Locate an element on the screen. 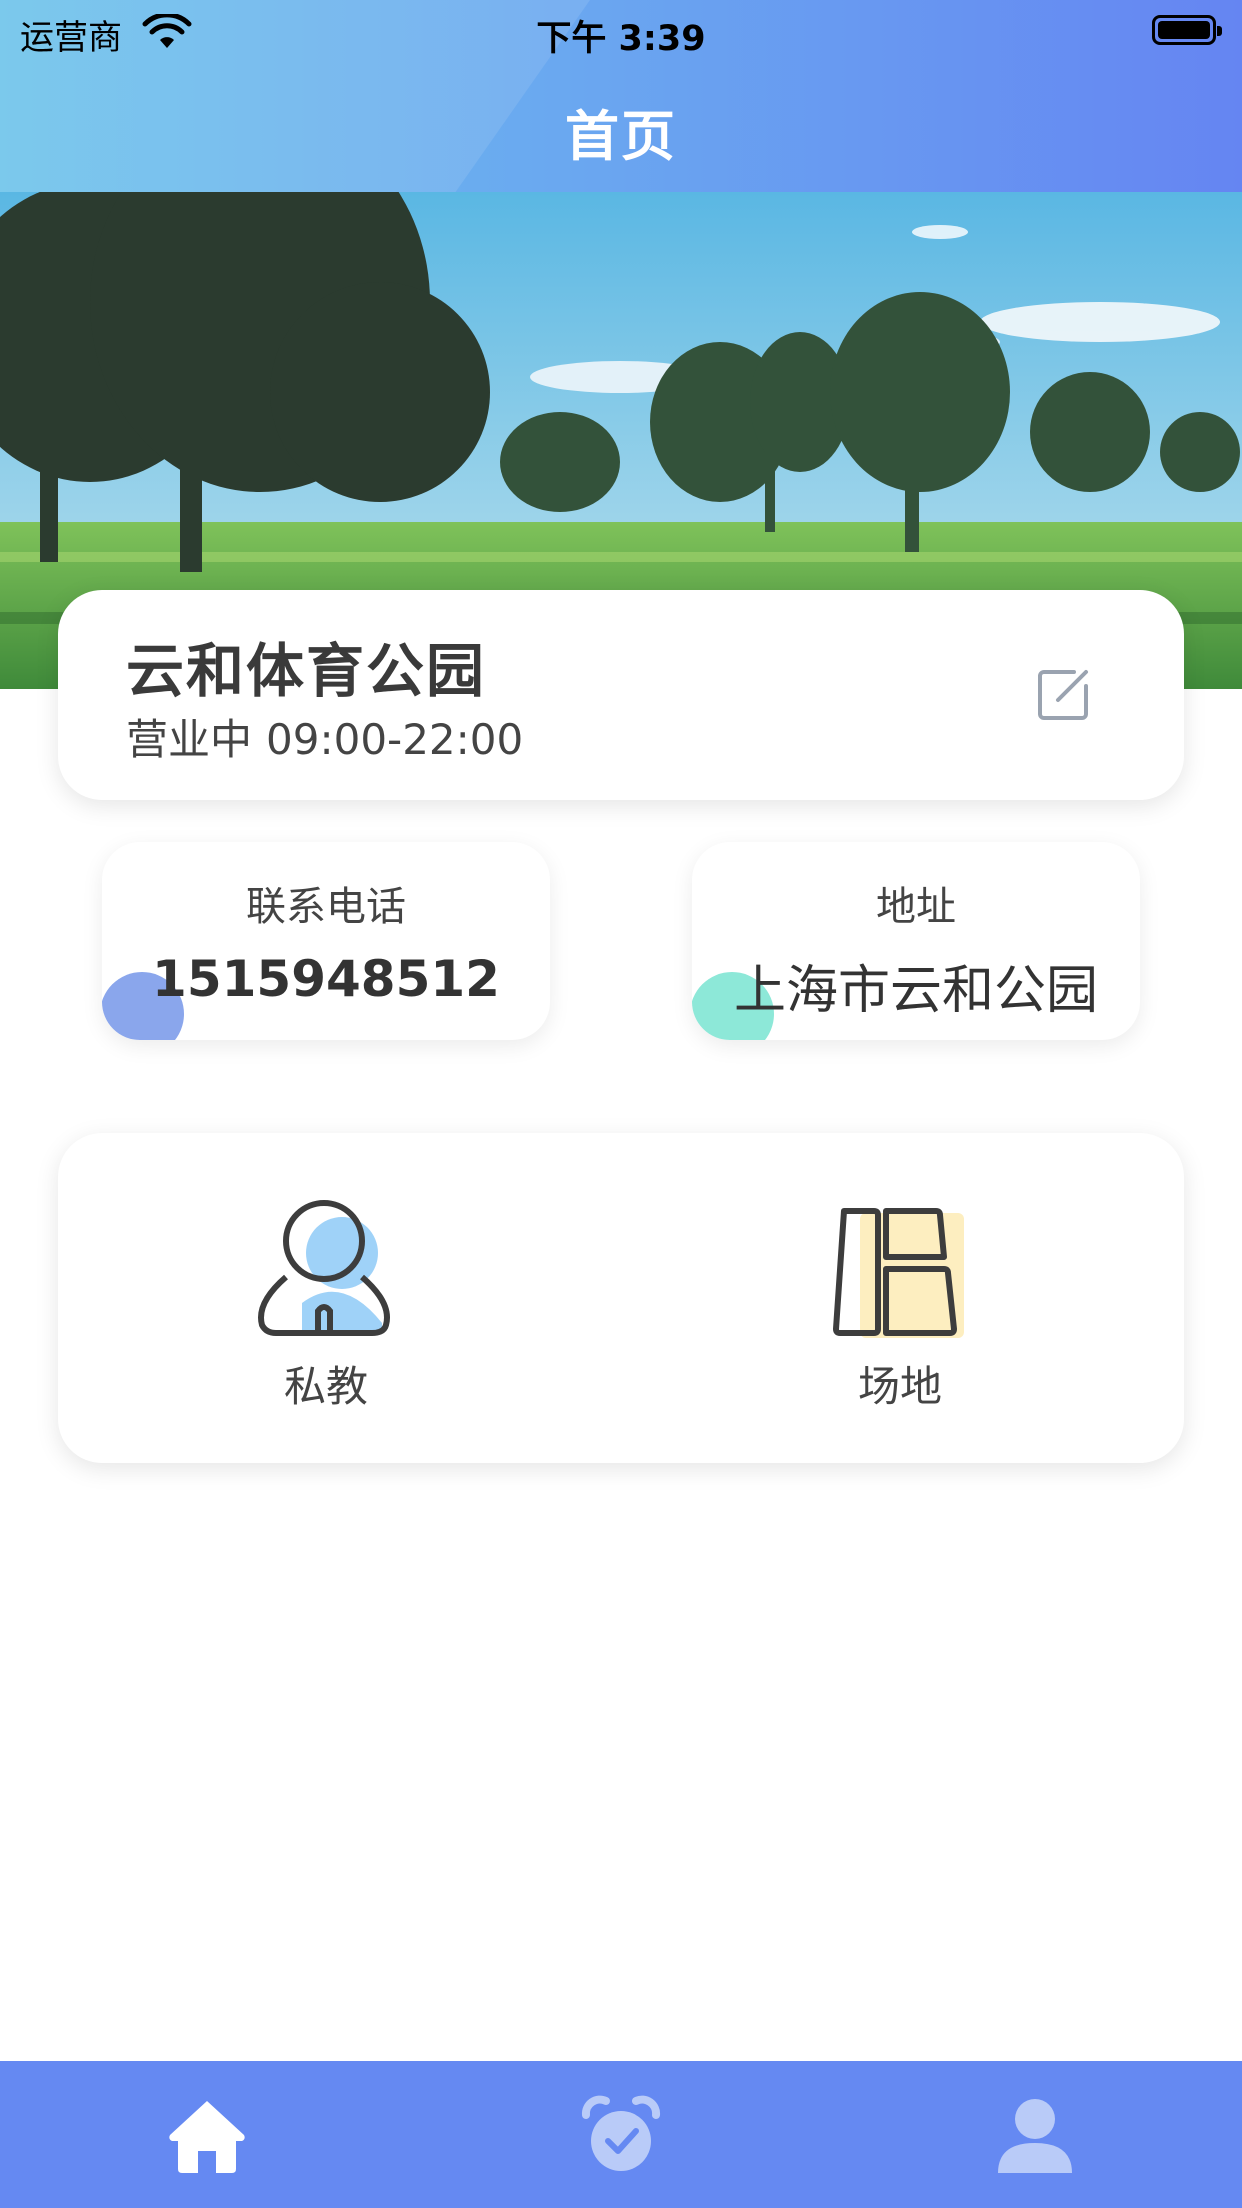  address-tile: 地址 上海市云和公园 is located at coordinates (916, 941).